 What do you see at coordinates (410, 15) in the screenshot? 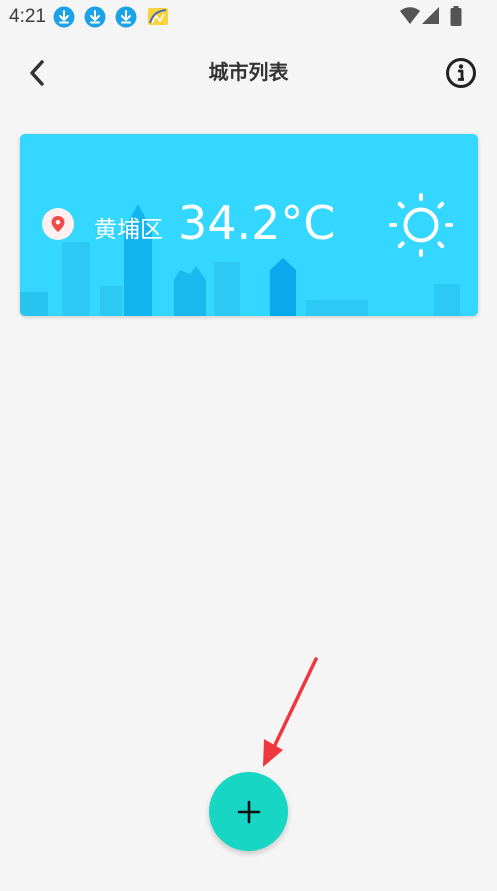
I see `wifi-icon` at bounding box center [410, 15].